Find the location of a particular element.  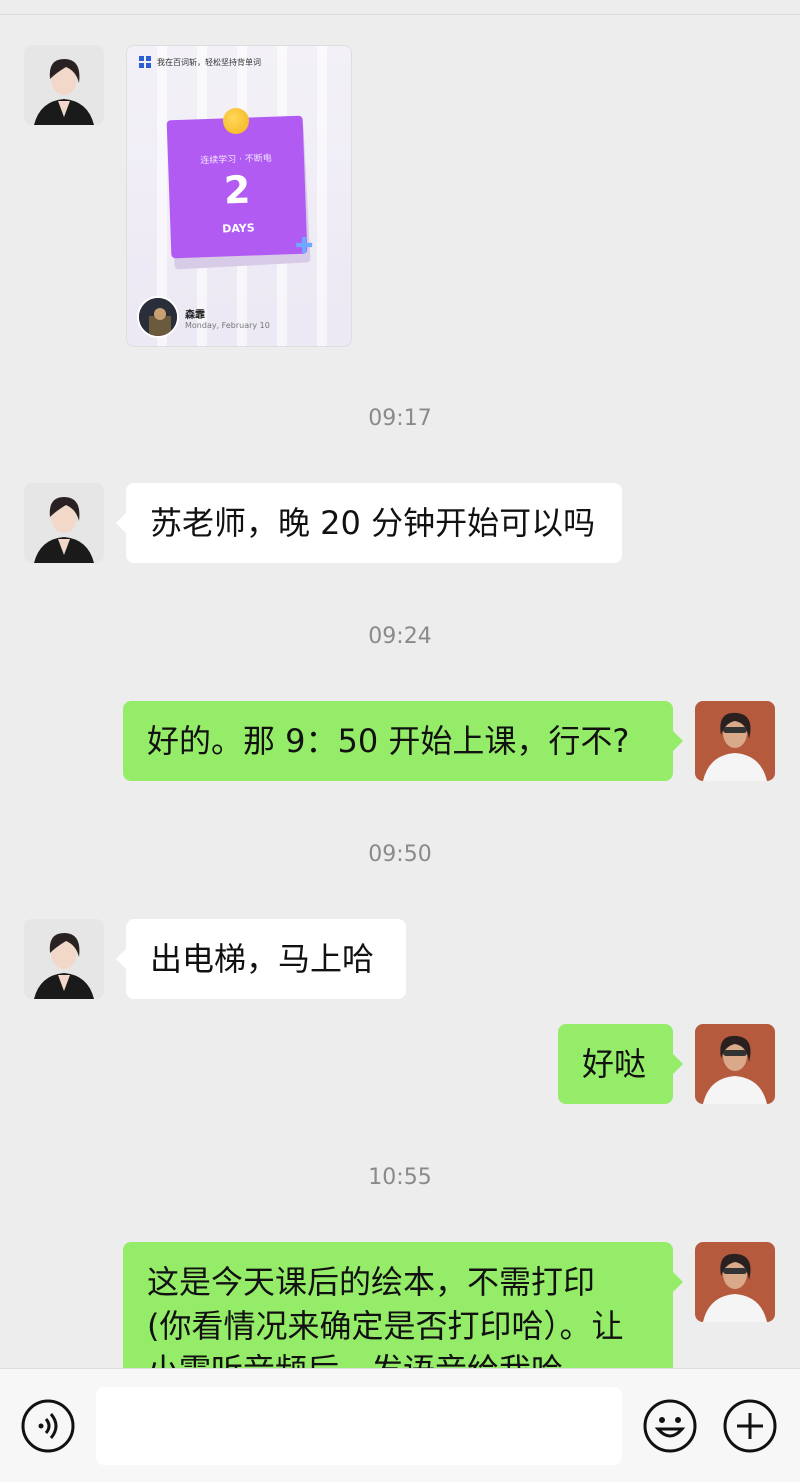

card-user-name: 森霏 is located at coordinates (195, 315).